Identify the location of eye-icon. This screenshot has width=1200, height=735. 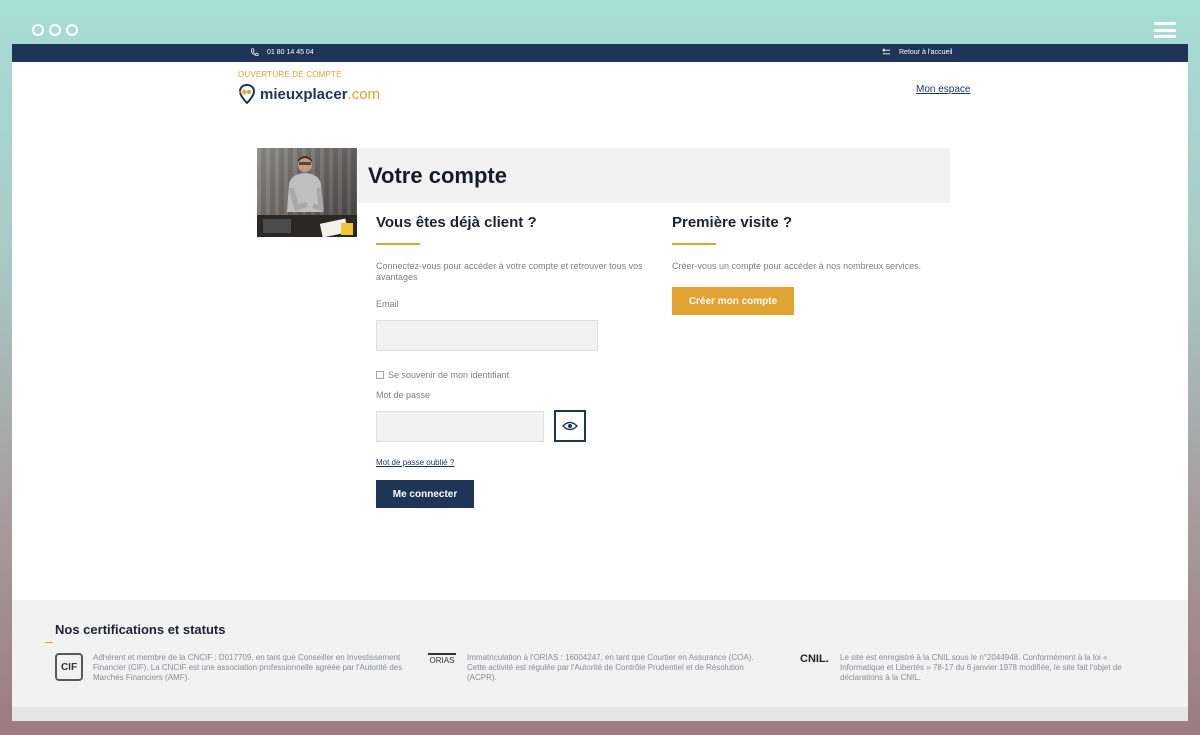
(570, 426).